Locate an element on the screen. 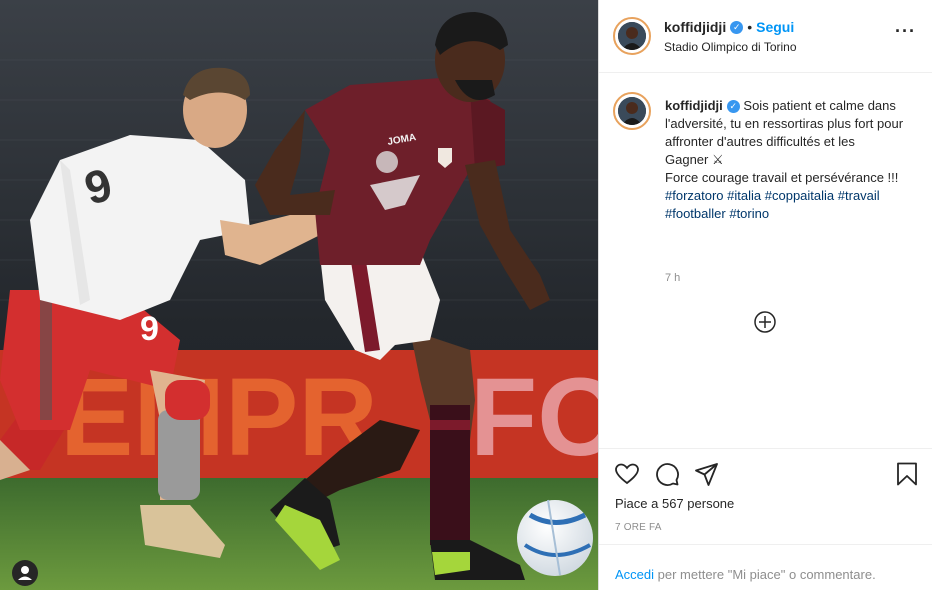 Image resolution: width=932 pixels, height=592 pixels. hashtag-link: #forzatoro is located at coordinates (694, 195).